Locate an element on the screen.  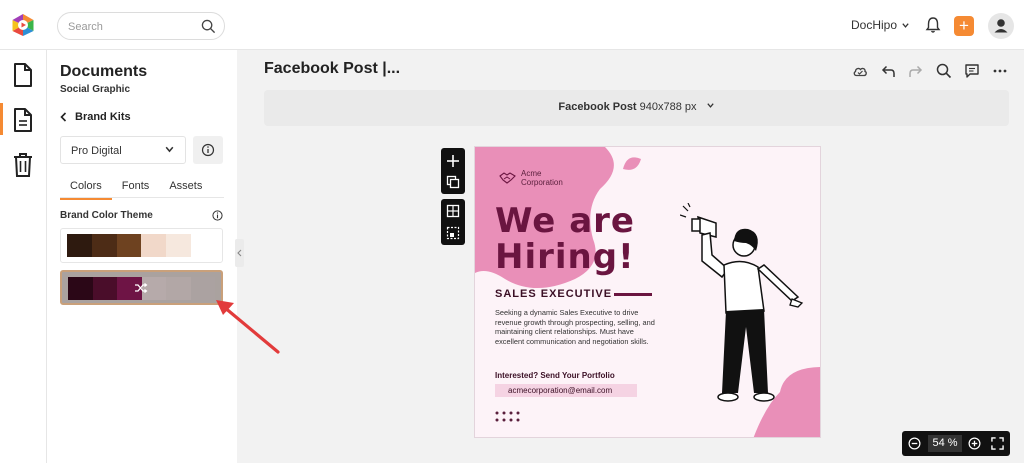
cloud-sync-icon is located at coordinates (860, 71).